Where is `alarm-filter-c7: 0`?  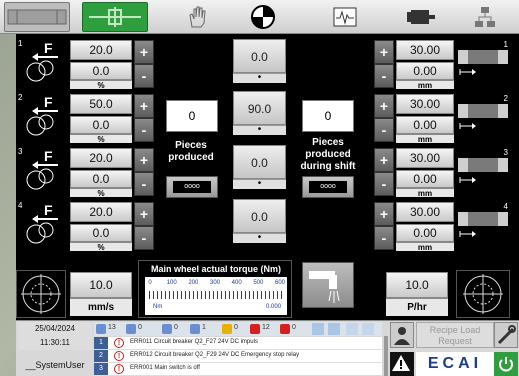 alarm-filter-c7: 0 is located at coordinates (293, 329).